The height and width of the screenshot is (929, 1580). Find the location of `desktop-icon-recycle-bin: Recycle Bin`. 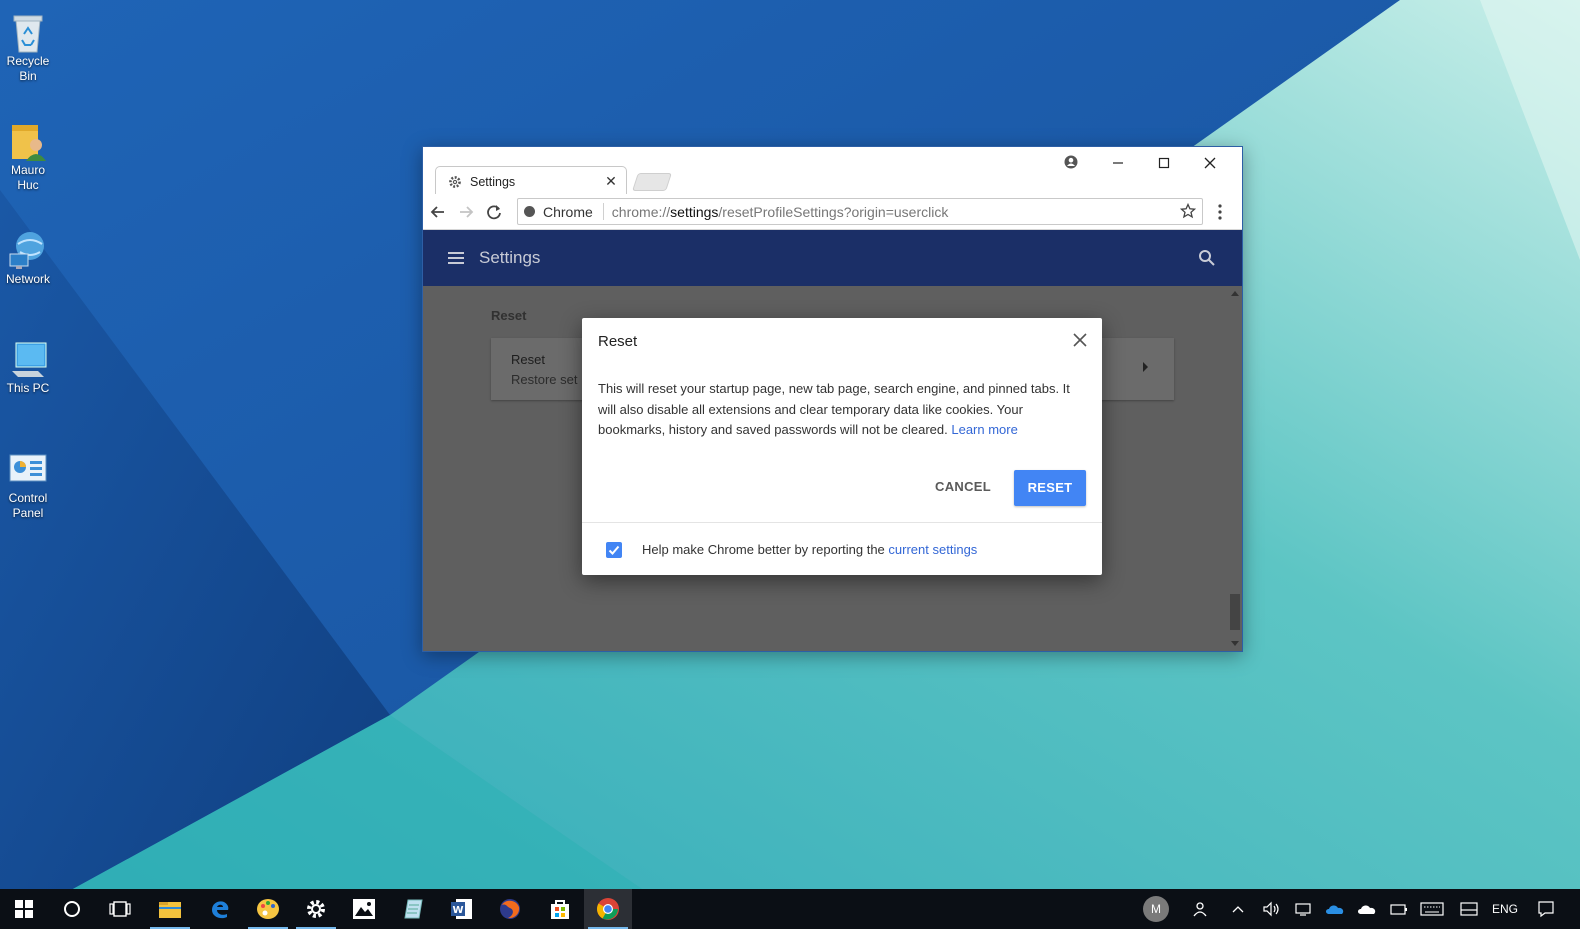

desktop-icon-recycle-bin: Recycle Bin is located at coordinates (28, 44).